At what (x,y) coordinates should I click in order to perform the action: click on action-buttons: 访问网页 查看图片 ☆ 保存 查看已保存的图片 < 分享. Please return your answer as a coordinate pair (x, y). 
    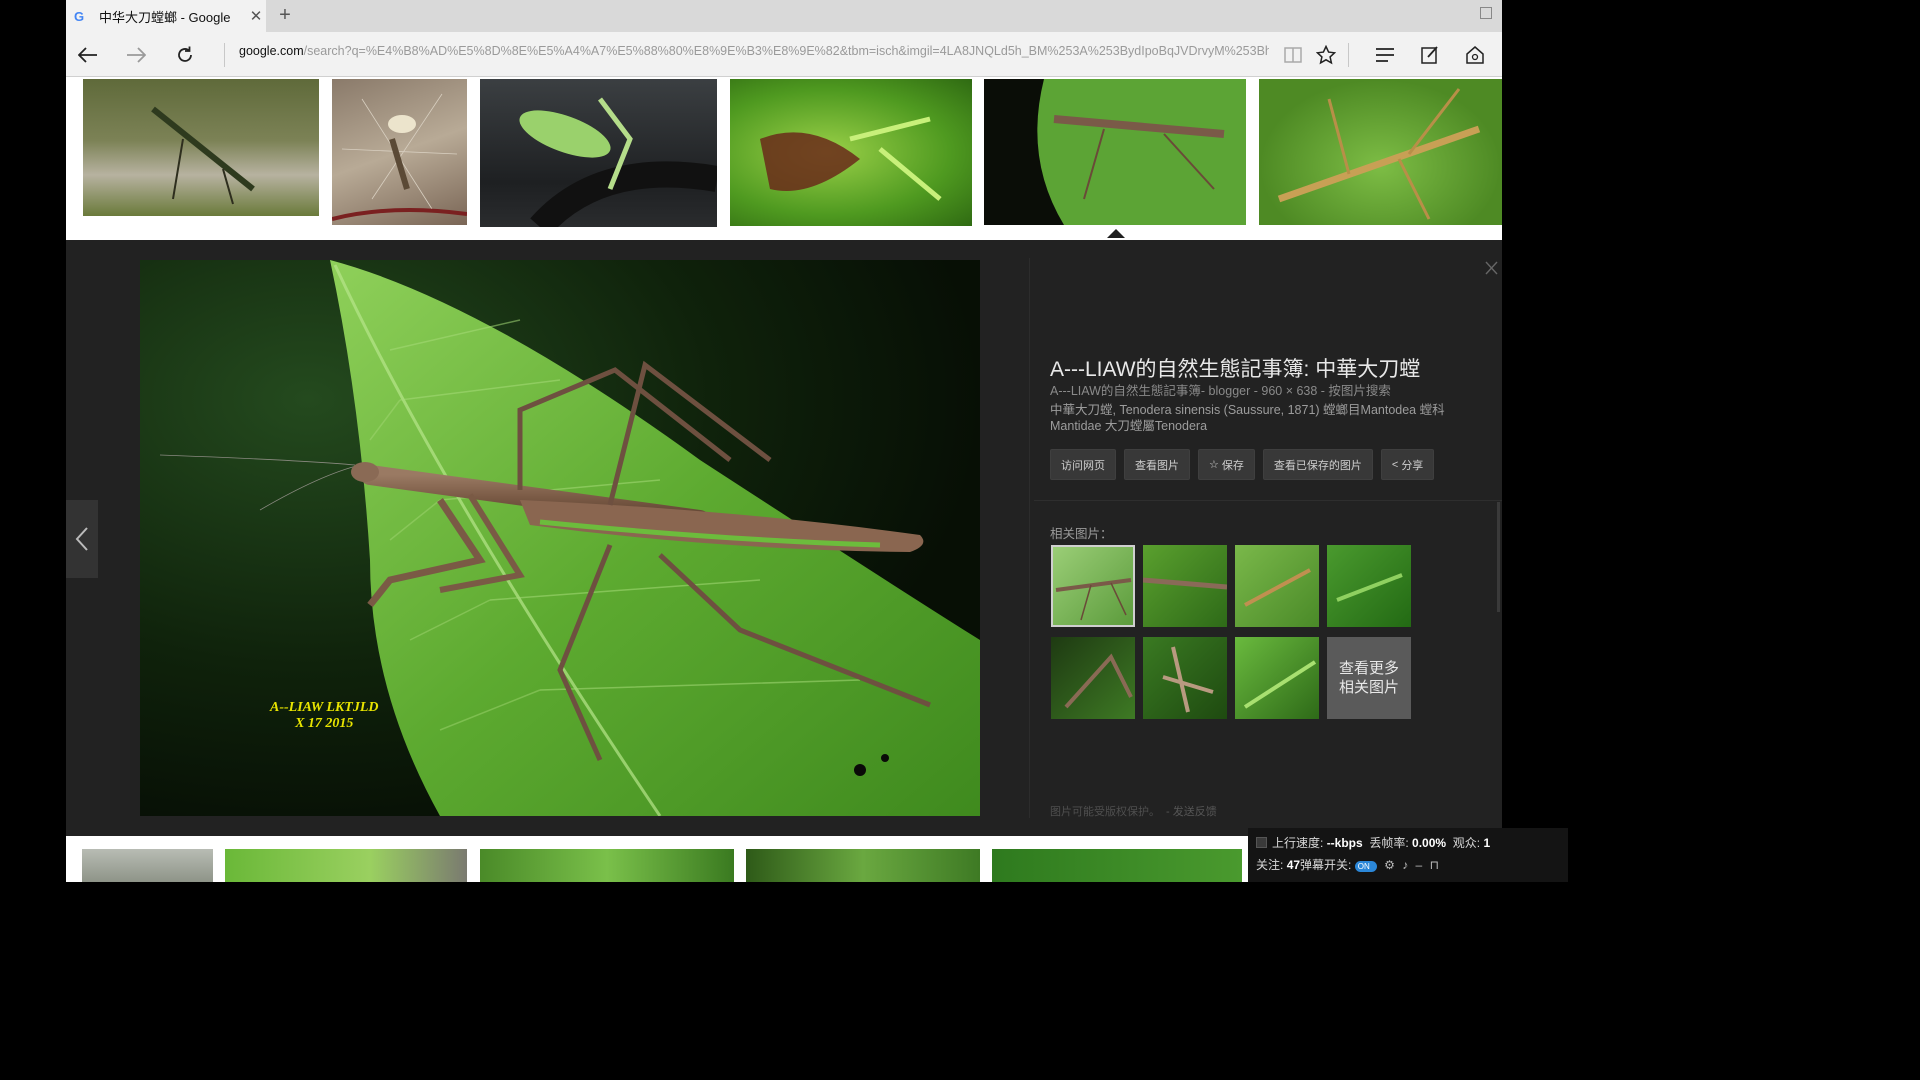
    Looking at the image, I should click on (1242, 464).